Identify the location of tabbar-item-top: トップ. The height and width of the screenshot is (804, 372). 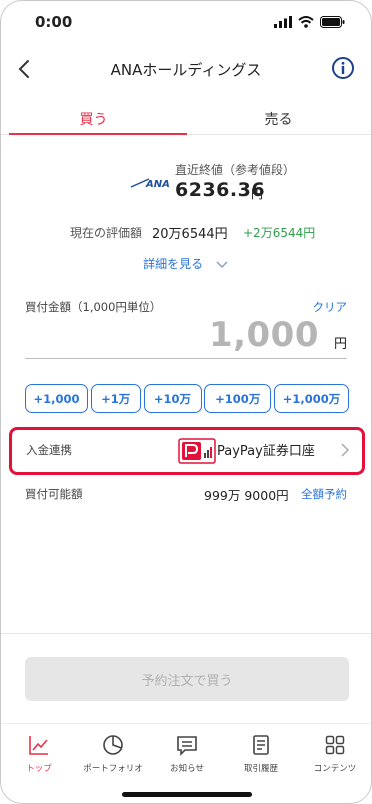
(39, 753).